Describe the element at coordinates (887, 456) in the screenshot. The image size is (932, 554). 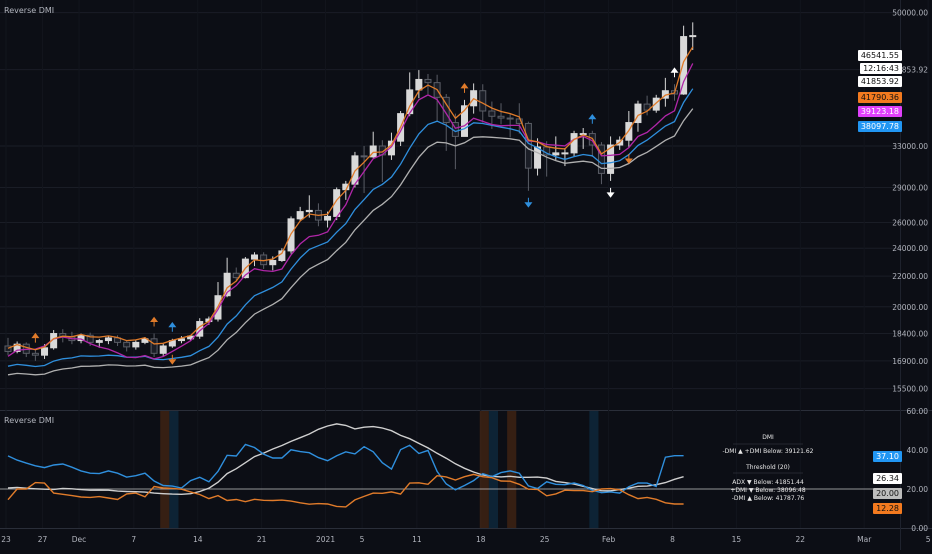
I see `osc-tag: 37.10` at that location.